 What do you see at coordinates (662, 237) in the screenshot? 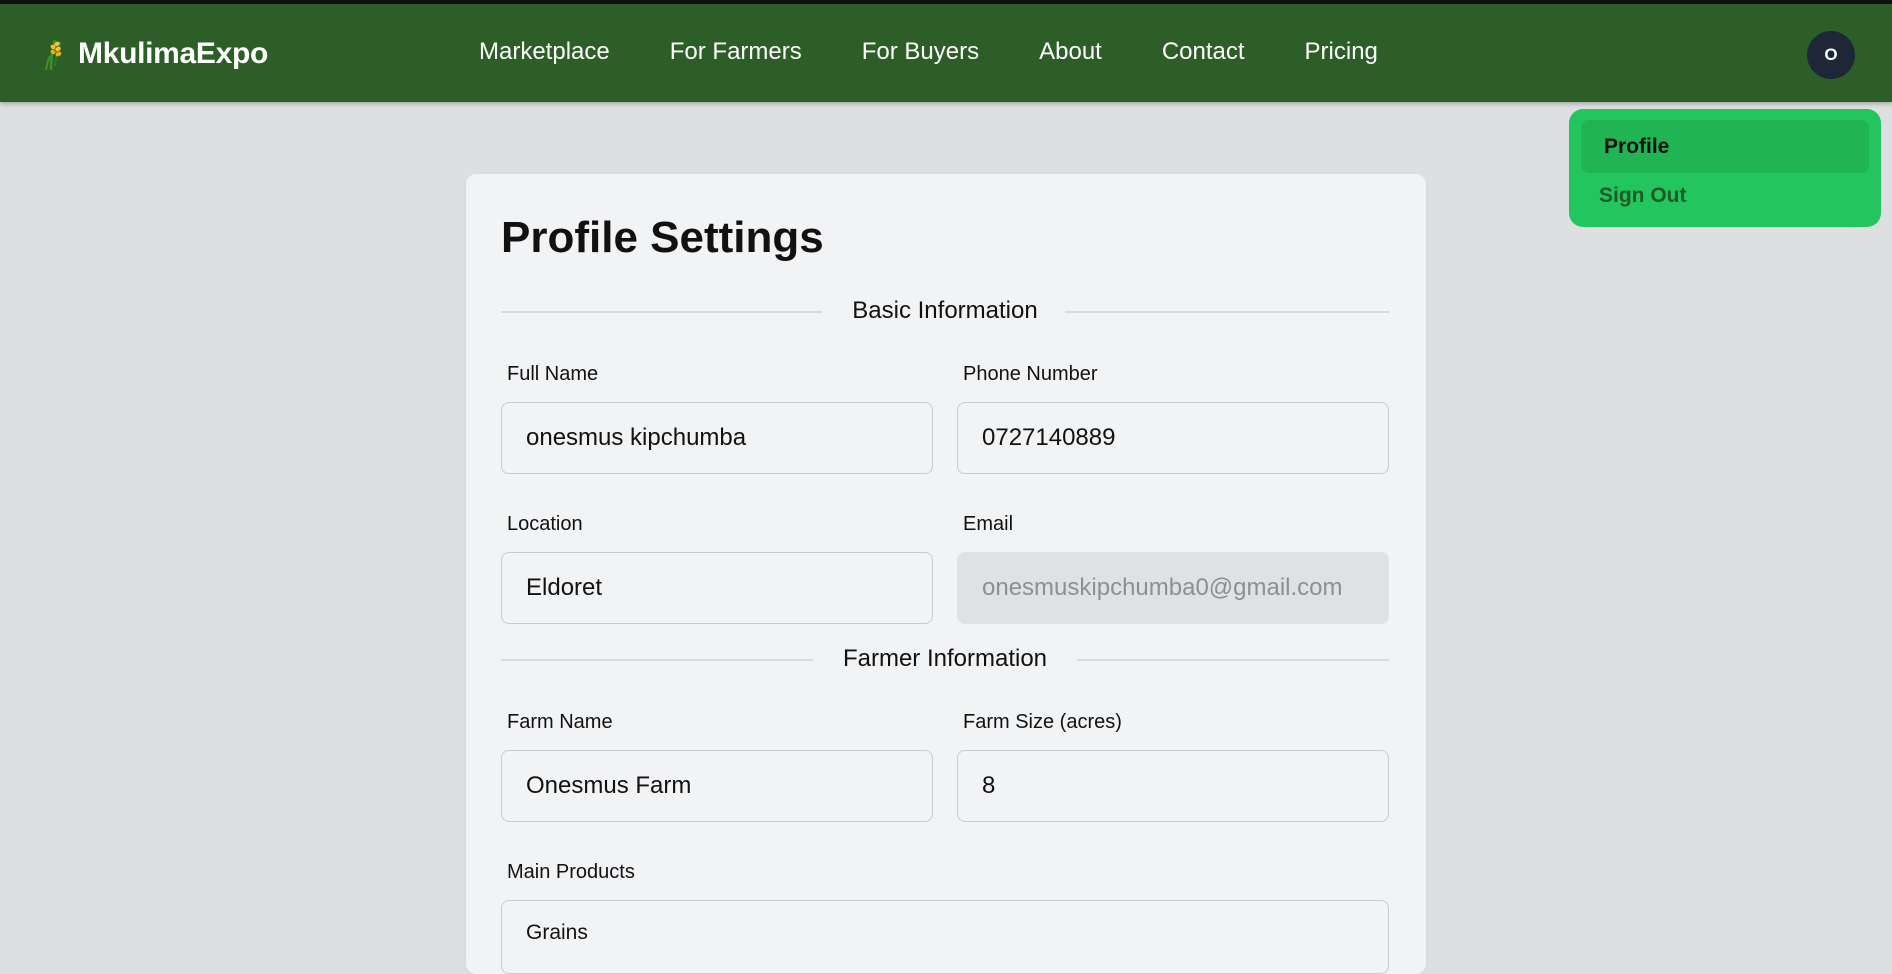
I see `page-title: Profile Settings` at bounding box center [662, 237].